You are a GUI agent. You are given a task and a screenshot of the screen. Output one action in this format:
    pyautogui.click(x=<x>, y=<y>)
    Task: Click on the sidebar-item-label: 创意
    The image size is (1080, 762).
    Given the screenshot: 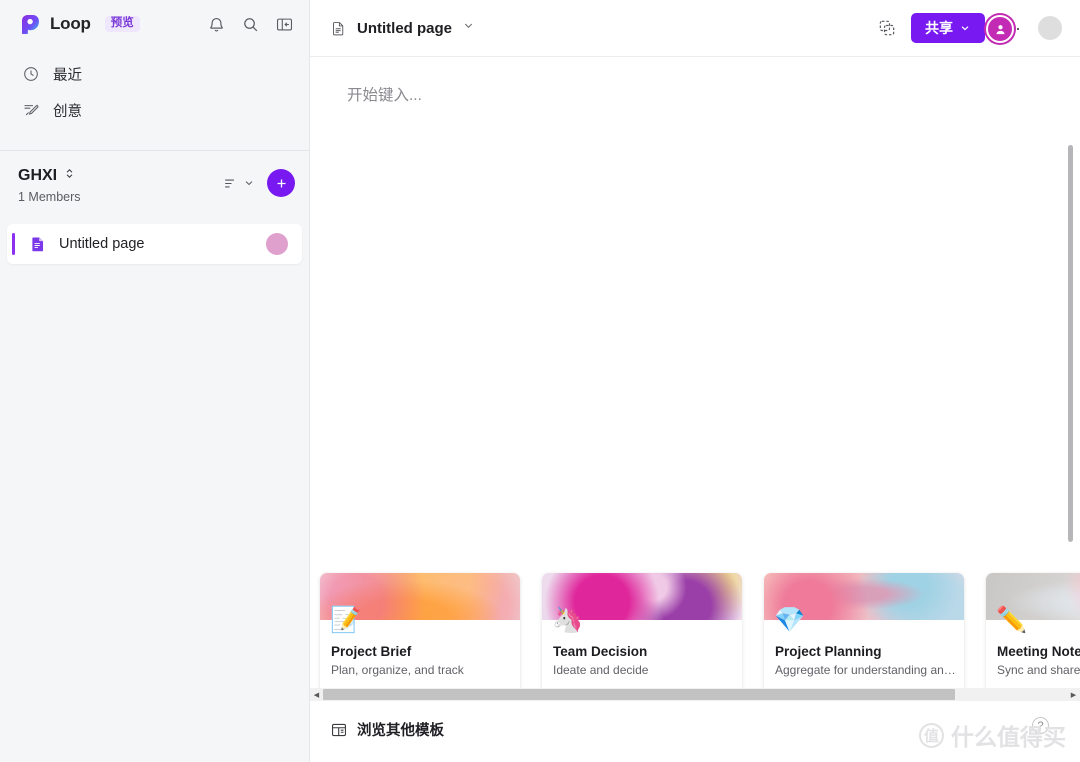 What is the action you would take?
    pyautogui.click(x=67, y=111)
    